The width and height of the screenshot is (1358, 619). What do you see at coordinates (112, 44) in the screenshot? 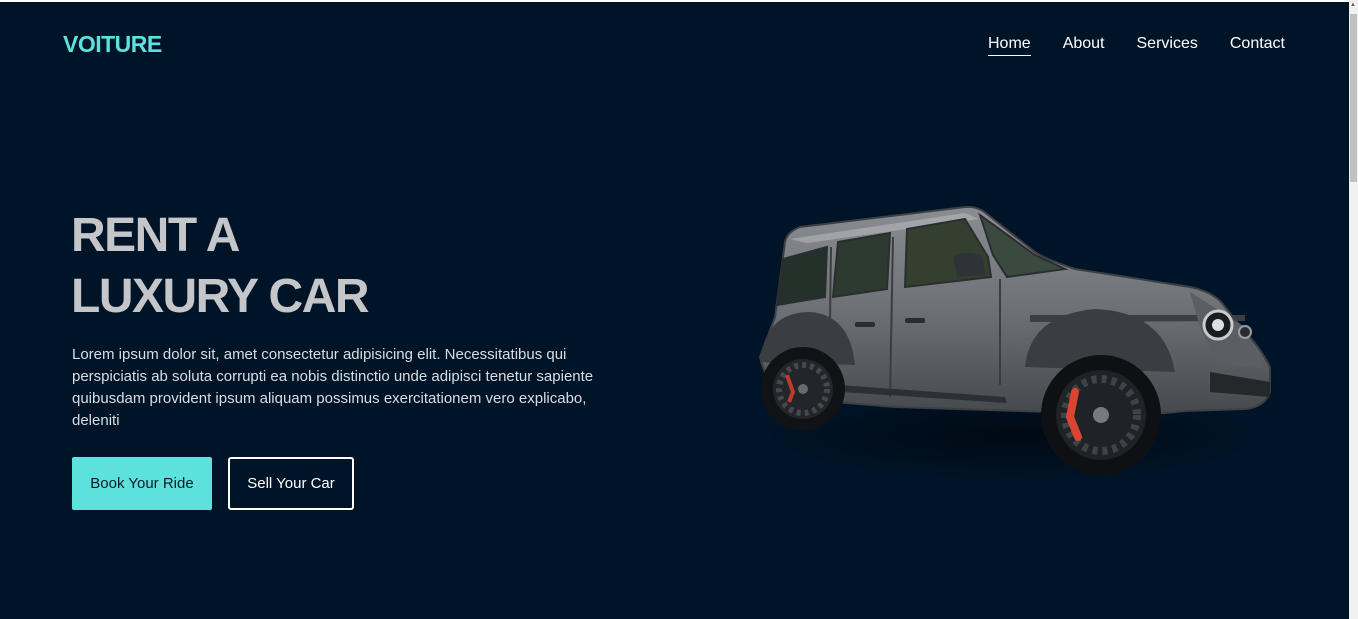
I see `brand-logo: VOITURE` at bounding box center [112, 44].